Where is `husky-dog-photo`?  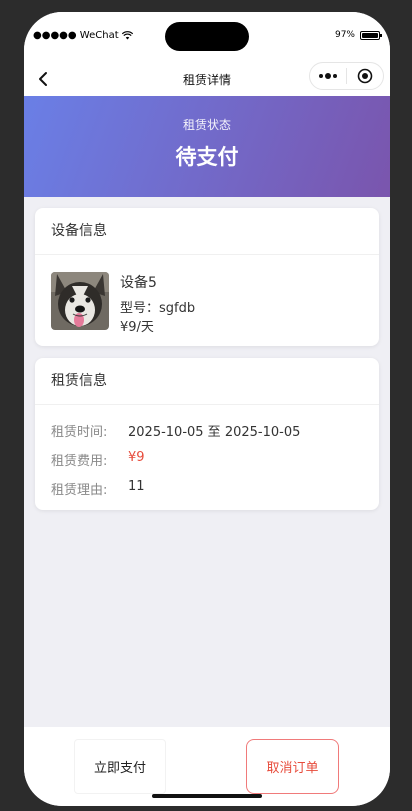 husky-dog-photo is located at coordinates (80, 301).